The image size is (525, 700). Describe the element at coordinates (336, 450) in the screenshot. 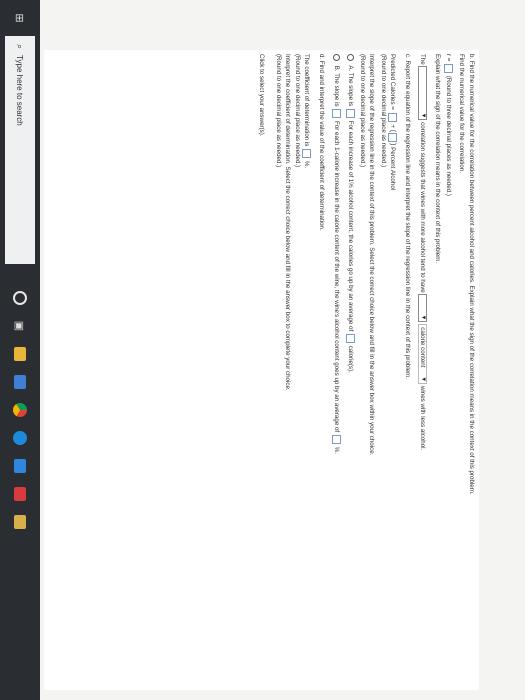

I see `option-b-end: %.` at that location.